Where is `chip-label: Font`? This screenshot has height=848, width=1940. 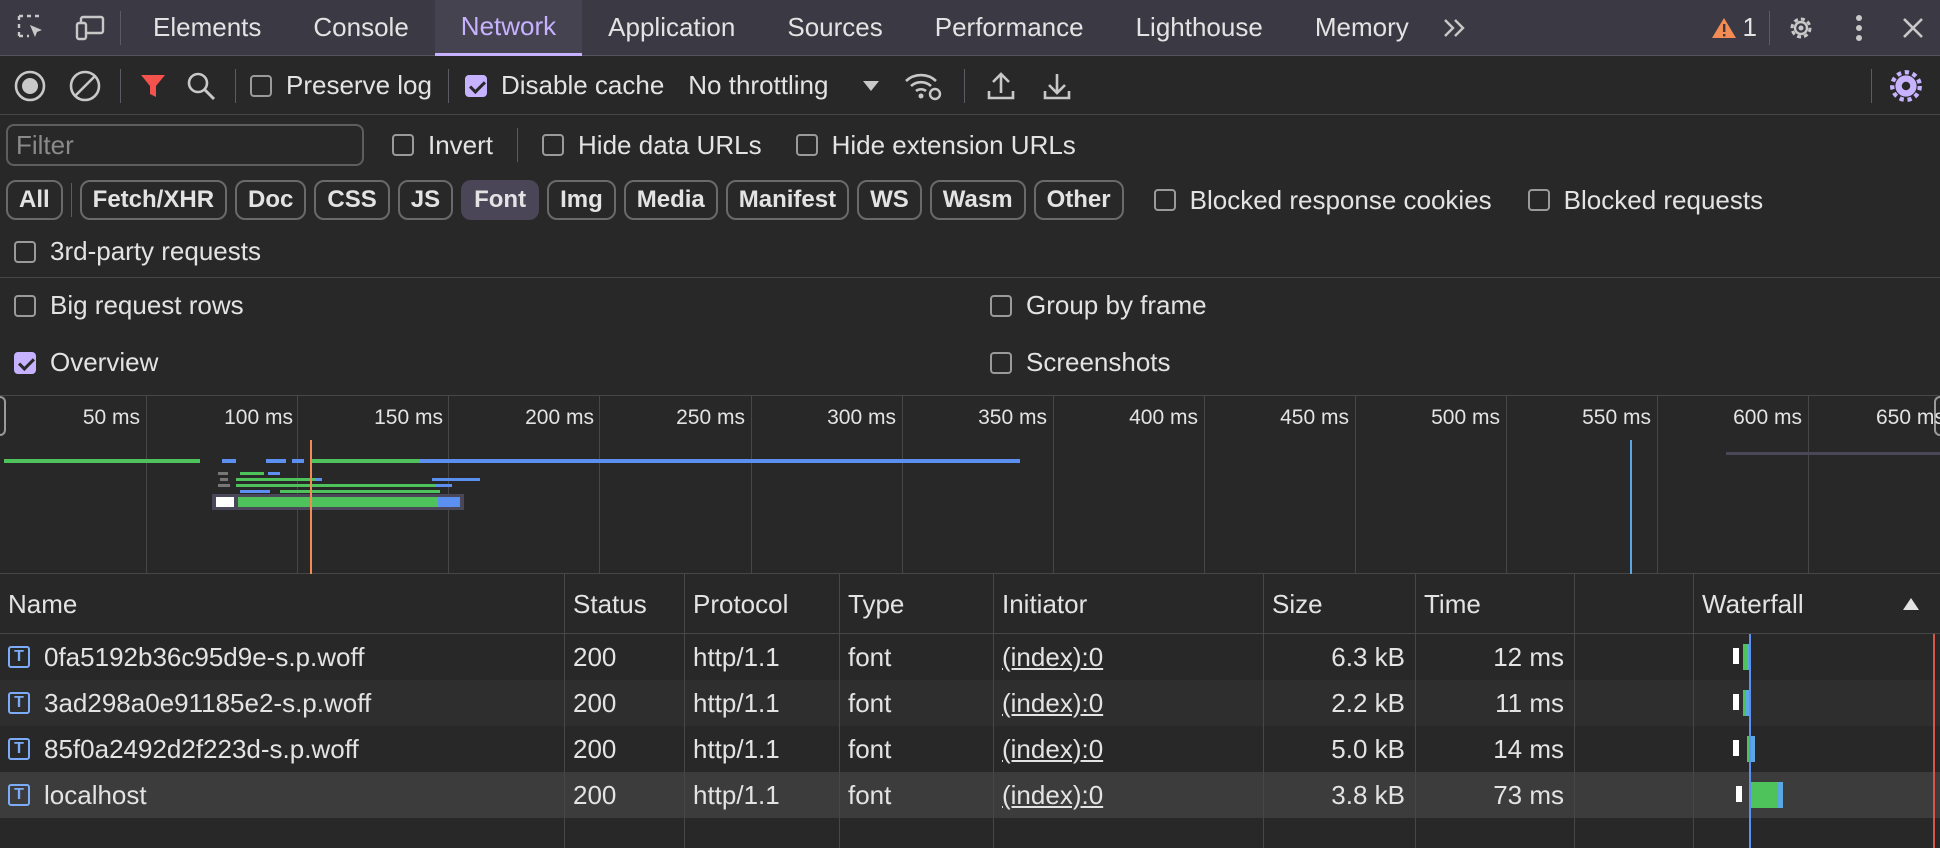
chip-label: Font is located at coordinates (500, 199).